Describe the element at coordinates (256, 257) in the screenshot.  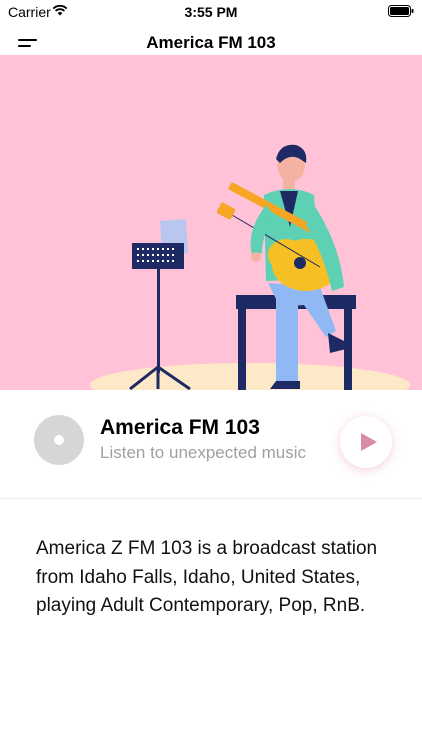
I see `guitarist-hand` at that location.